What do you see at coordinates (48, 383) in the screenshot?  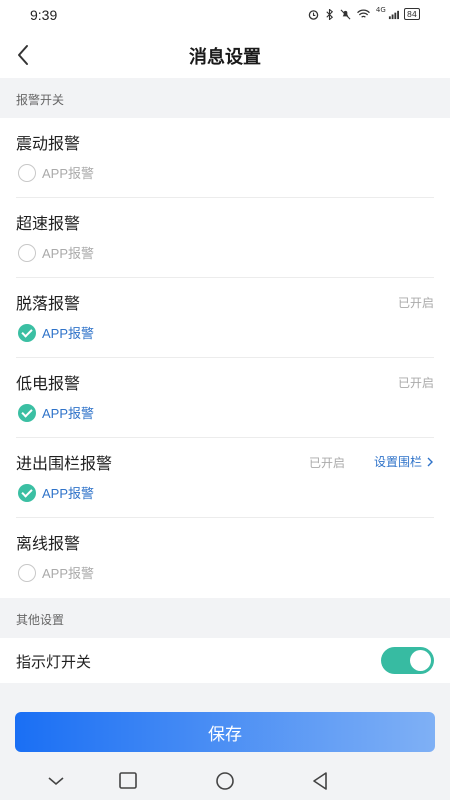 I see `alarm-title: 低电报警` at bounding box center [48, 383].